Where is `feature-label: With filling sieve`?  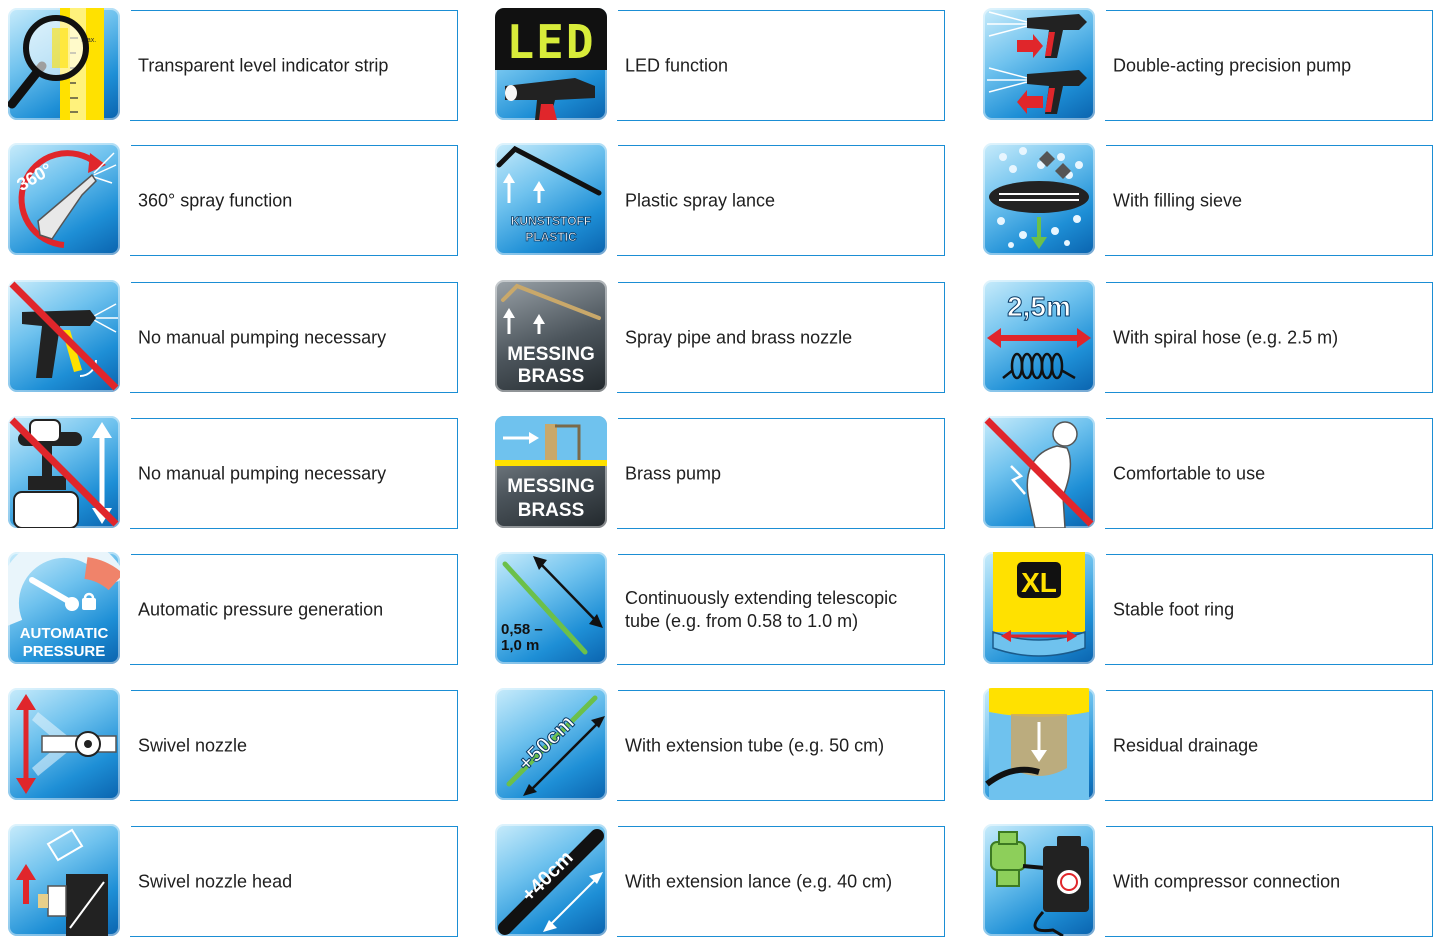
feature-label: With filling sieve is located at coordinates (1178, 200).